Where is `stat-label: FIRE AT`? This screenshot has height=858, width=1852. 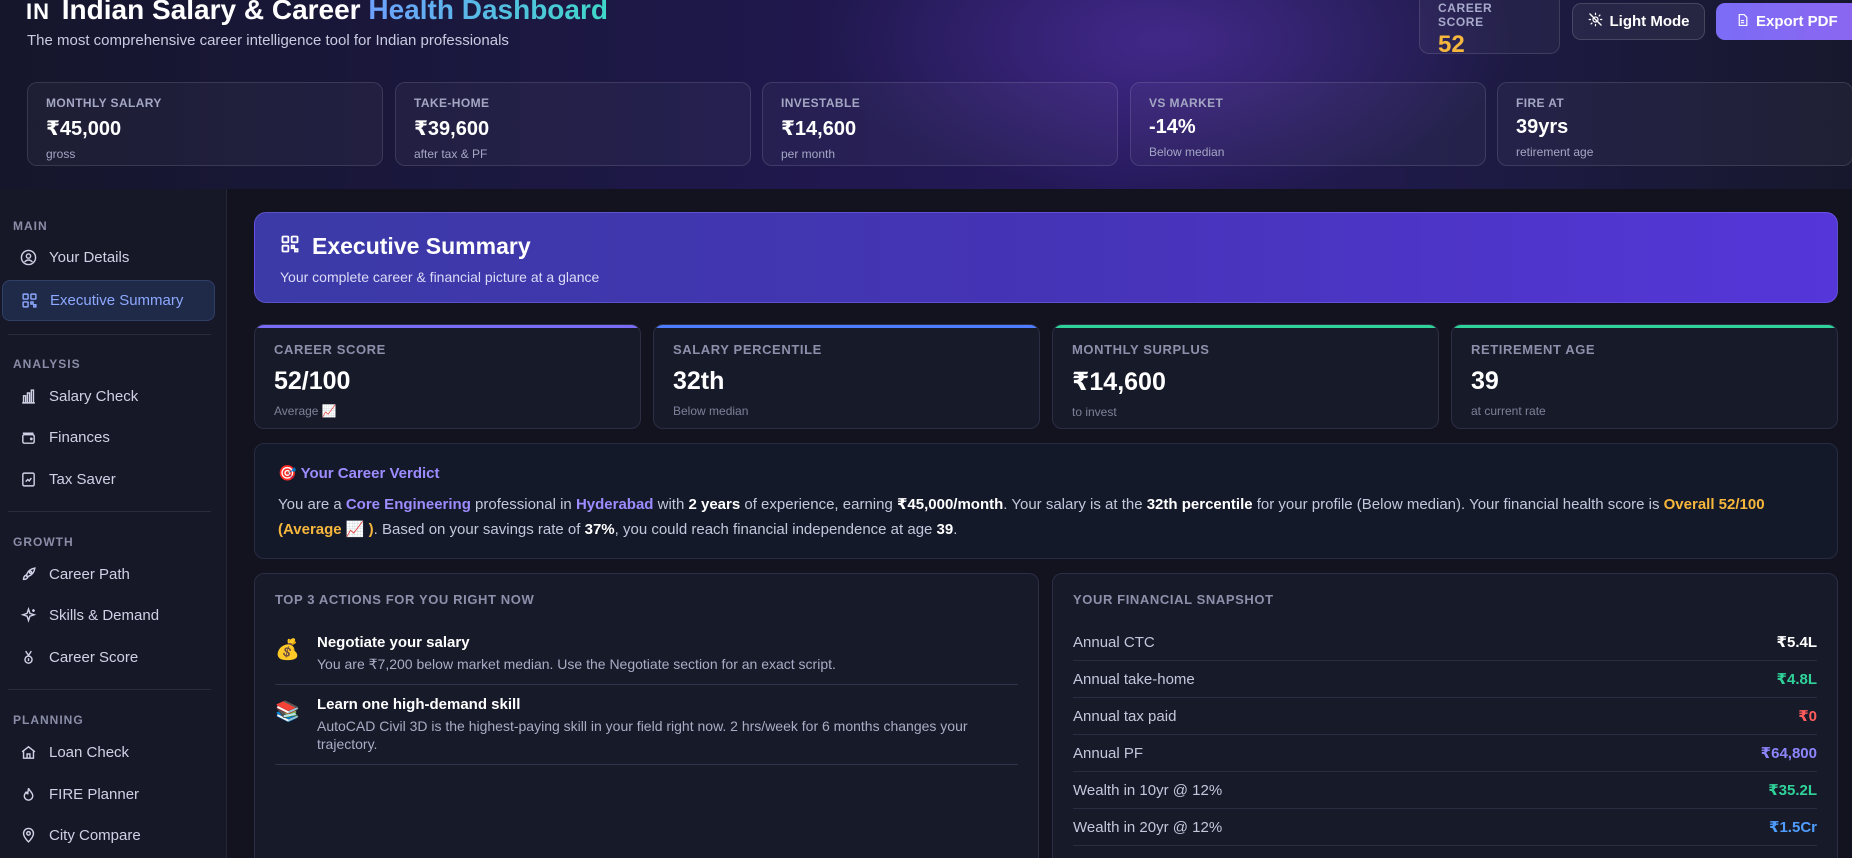
stat-label: FIRE AT is located at coordinates (1540, 103).